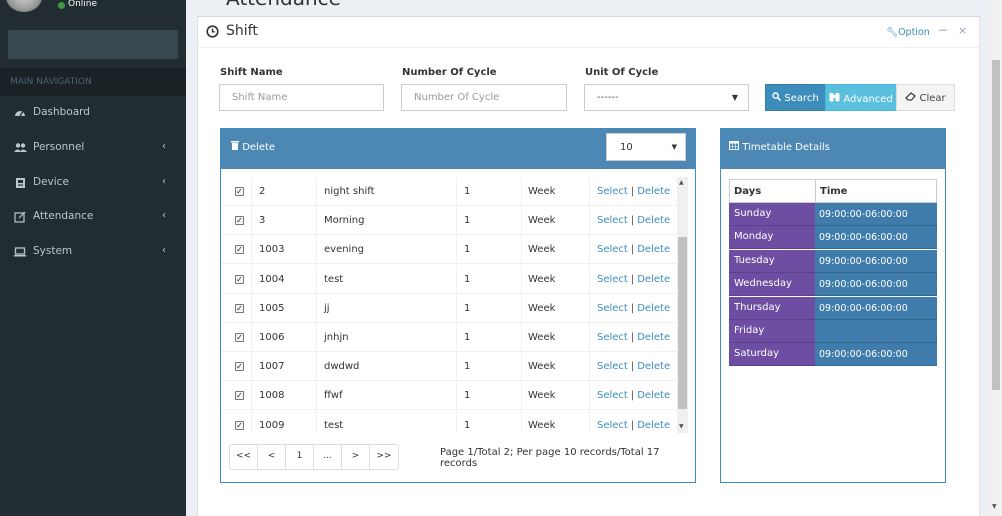  What do you see at coordinates (449, 308) in the screenshot?
I see `table-row: ✓ 1005 jj 1 Week Select | Delete` at bounding box center [449, 308].